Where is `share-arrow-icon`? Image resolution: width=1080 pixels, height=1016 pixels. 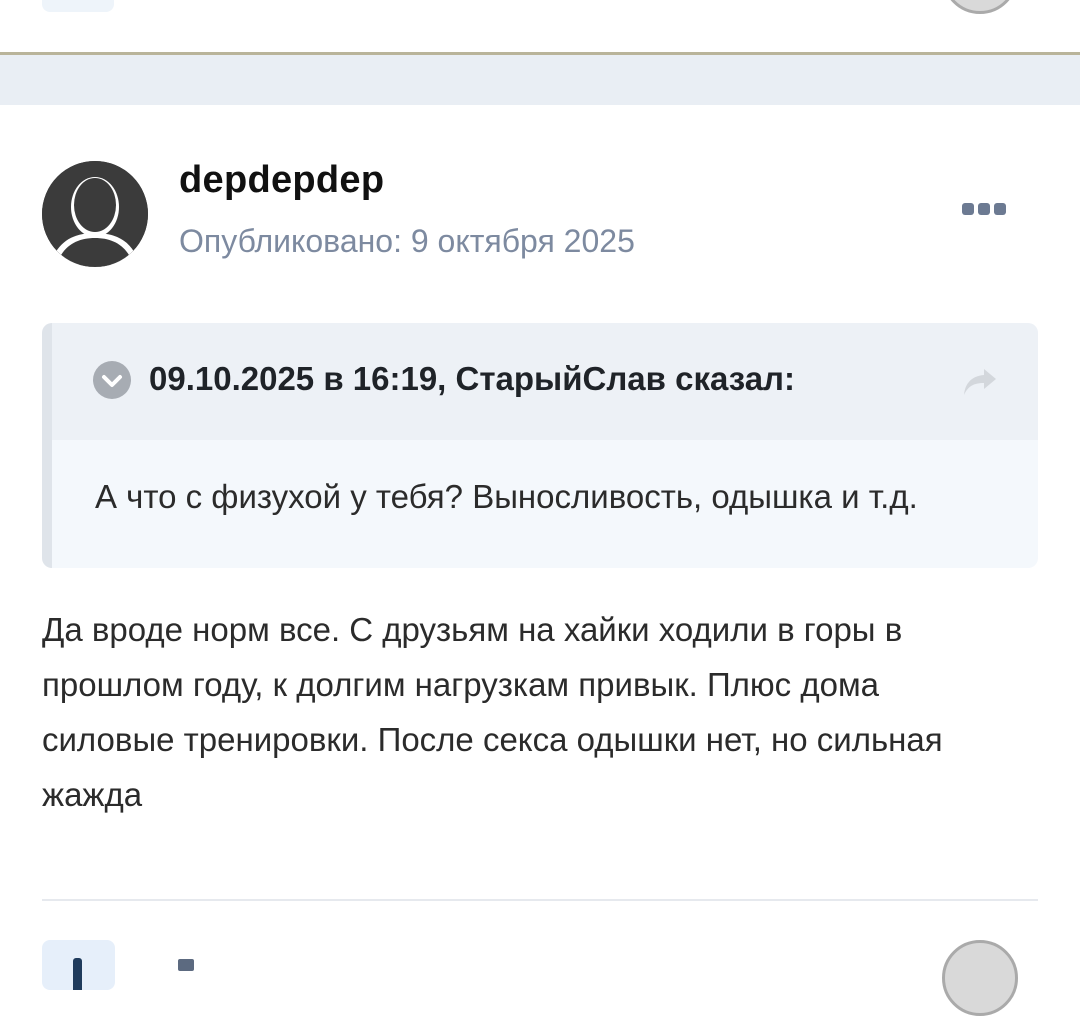 share-arrow-icon is located at coordinates (980, 382).